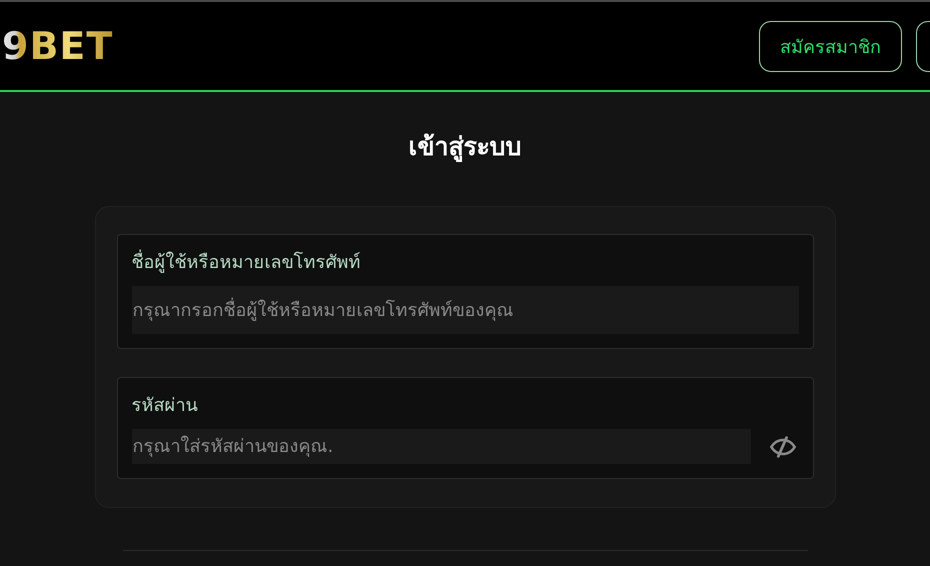  I want to click on password-field: กรุณาใส่รหัสผ่านของคุณ., so click(441, 446).